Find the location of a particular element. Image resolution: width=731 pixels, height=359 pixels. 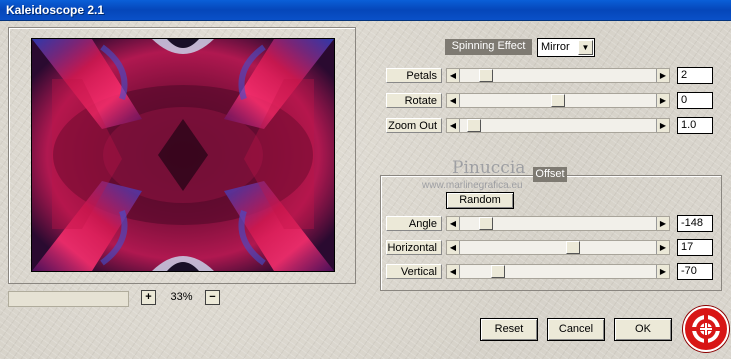

rotate-slider-thumb is located at coordinates (558, 100).